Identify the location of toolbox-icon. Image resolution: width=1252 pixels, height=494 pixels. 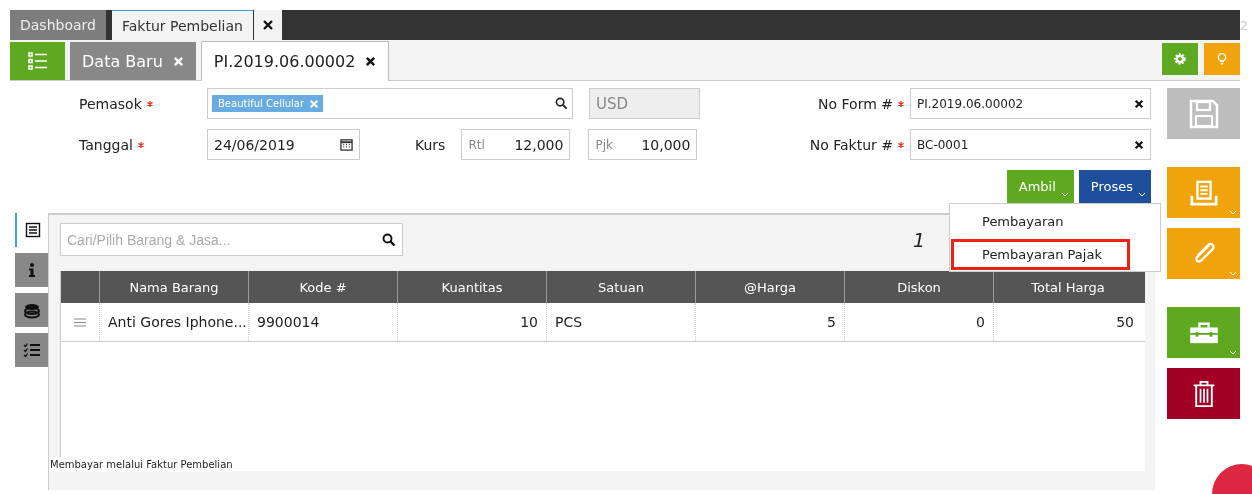
(1203, 332).